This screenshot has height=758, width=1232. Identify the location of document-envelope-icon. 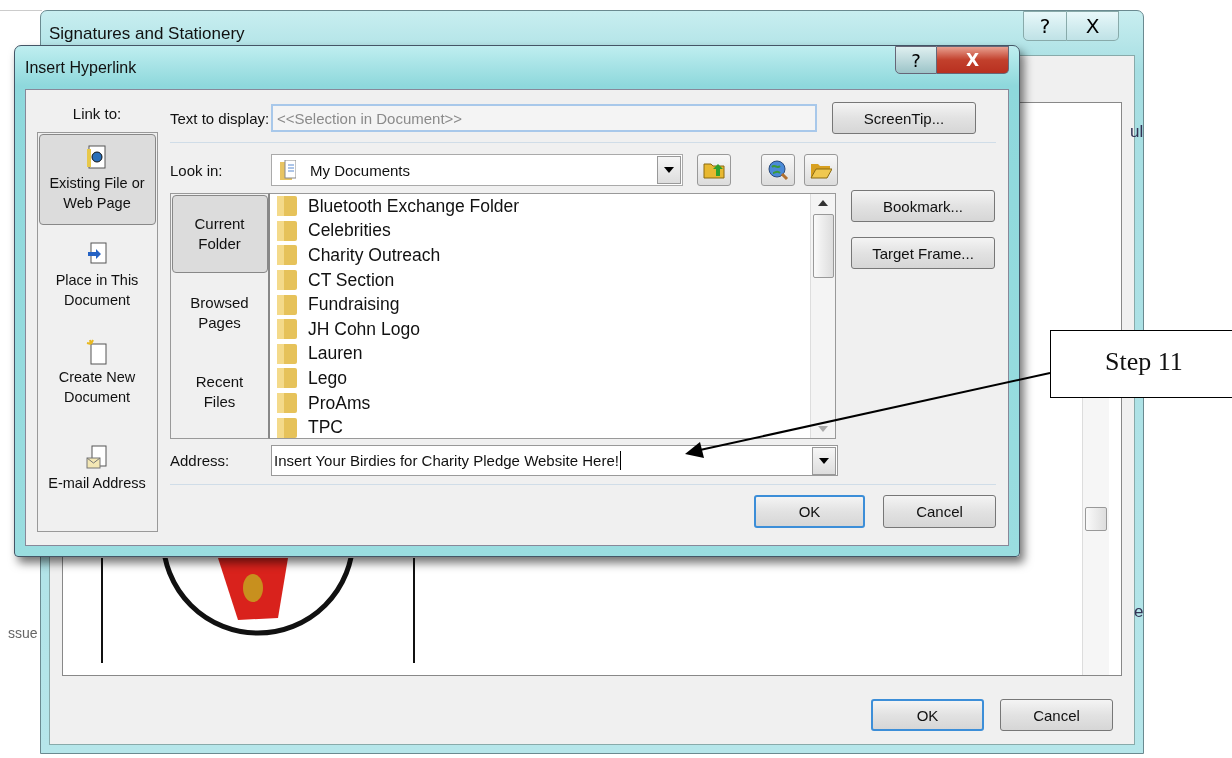
(97, 458).